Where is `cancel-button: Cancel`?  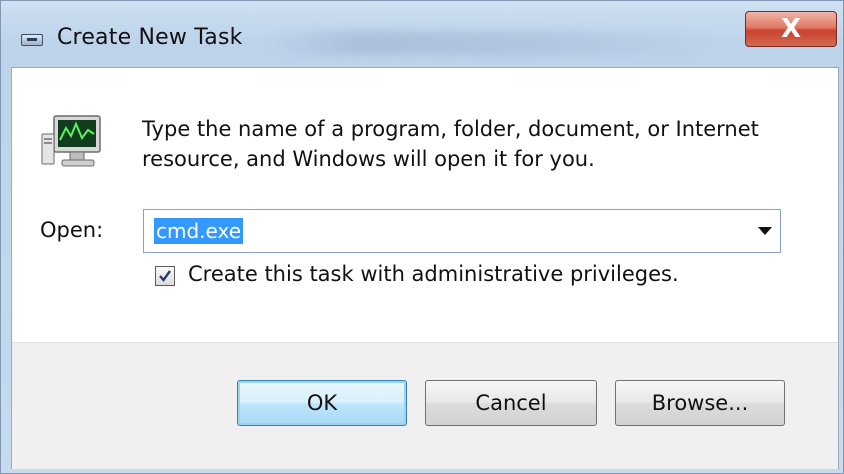
cancel-button: Cancel is located at coordinates (511, 403).